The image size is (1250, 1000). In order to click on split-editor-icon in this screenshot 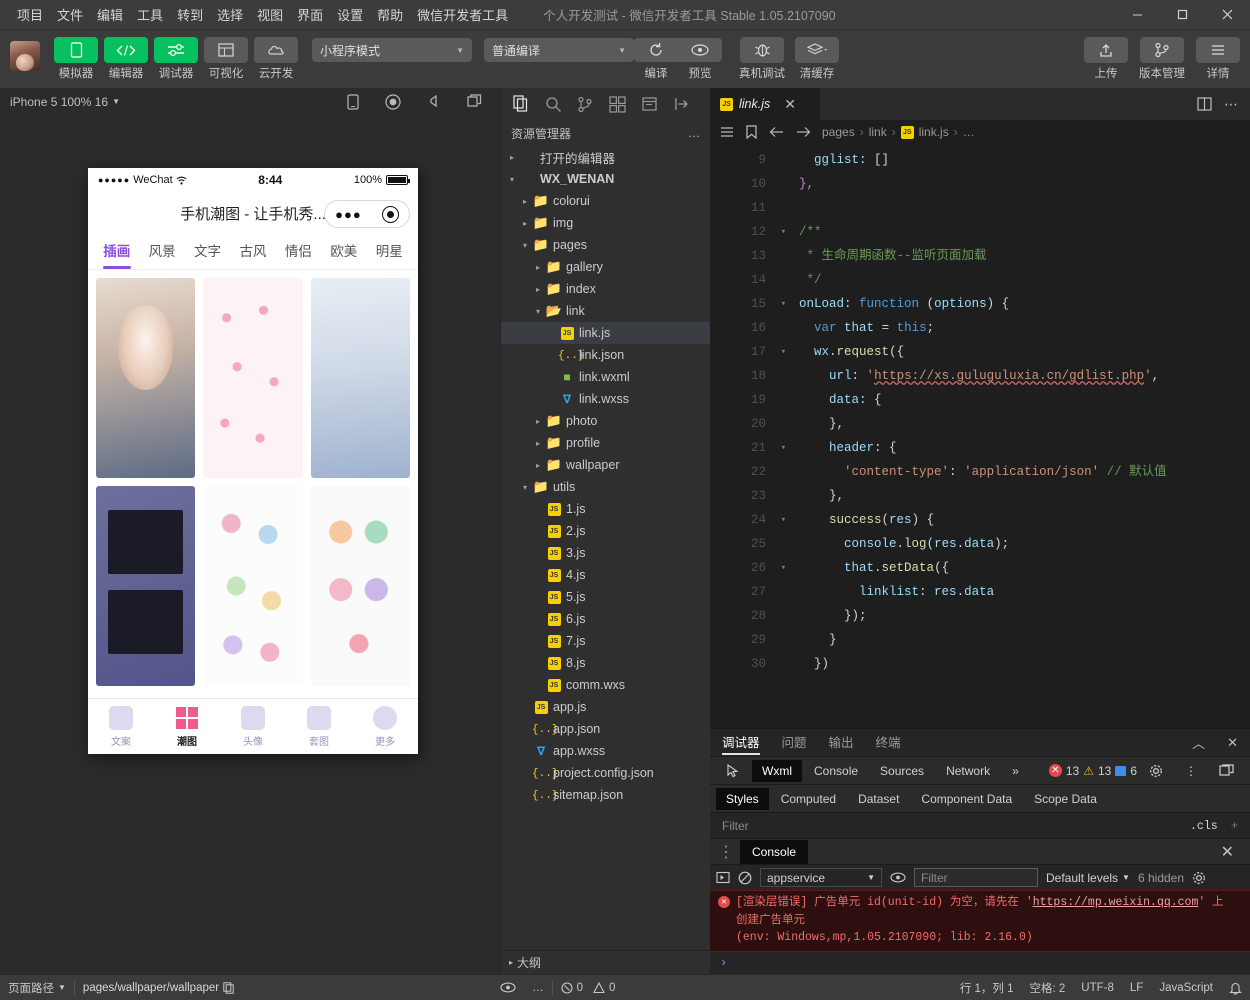, I will do `click(1204, 104)`.